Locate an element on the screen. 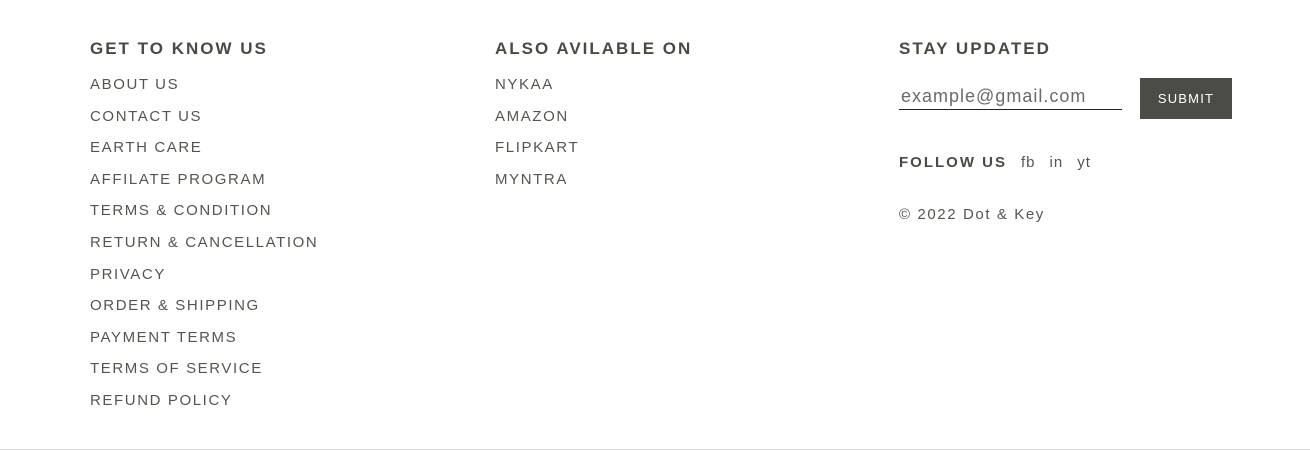  link-privacy: PRIVACY is located at coordinates (280, 274).